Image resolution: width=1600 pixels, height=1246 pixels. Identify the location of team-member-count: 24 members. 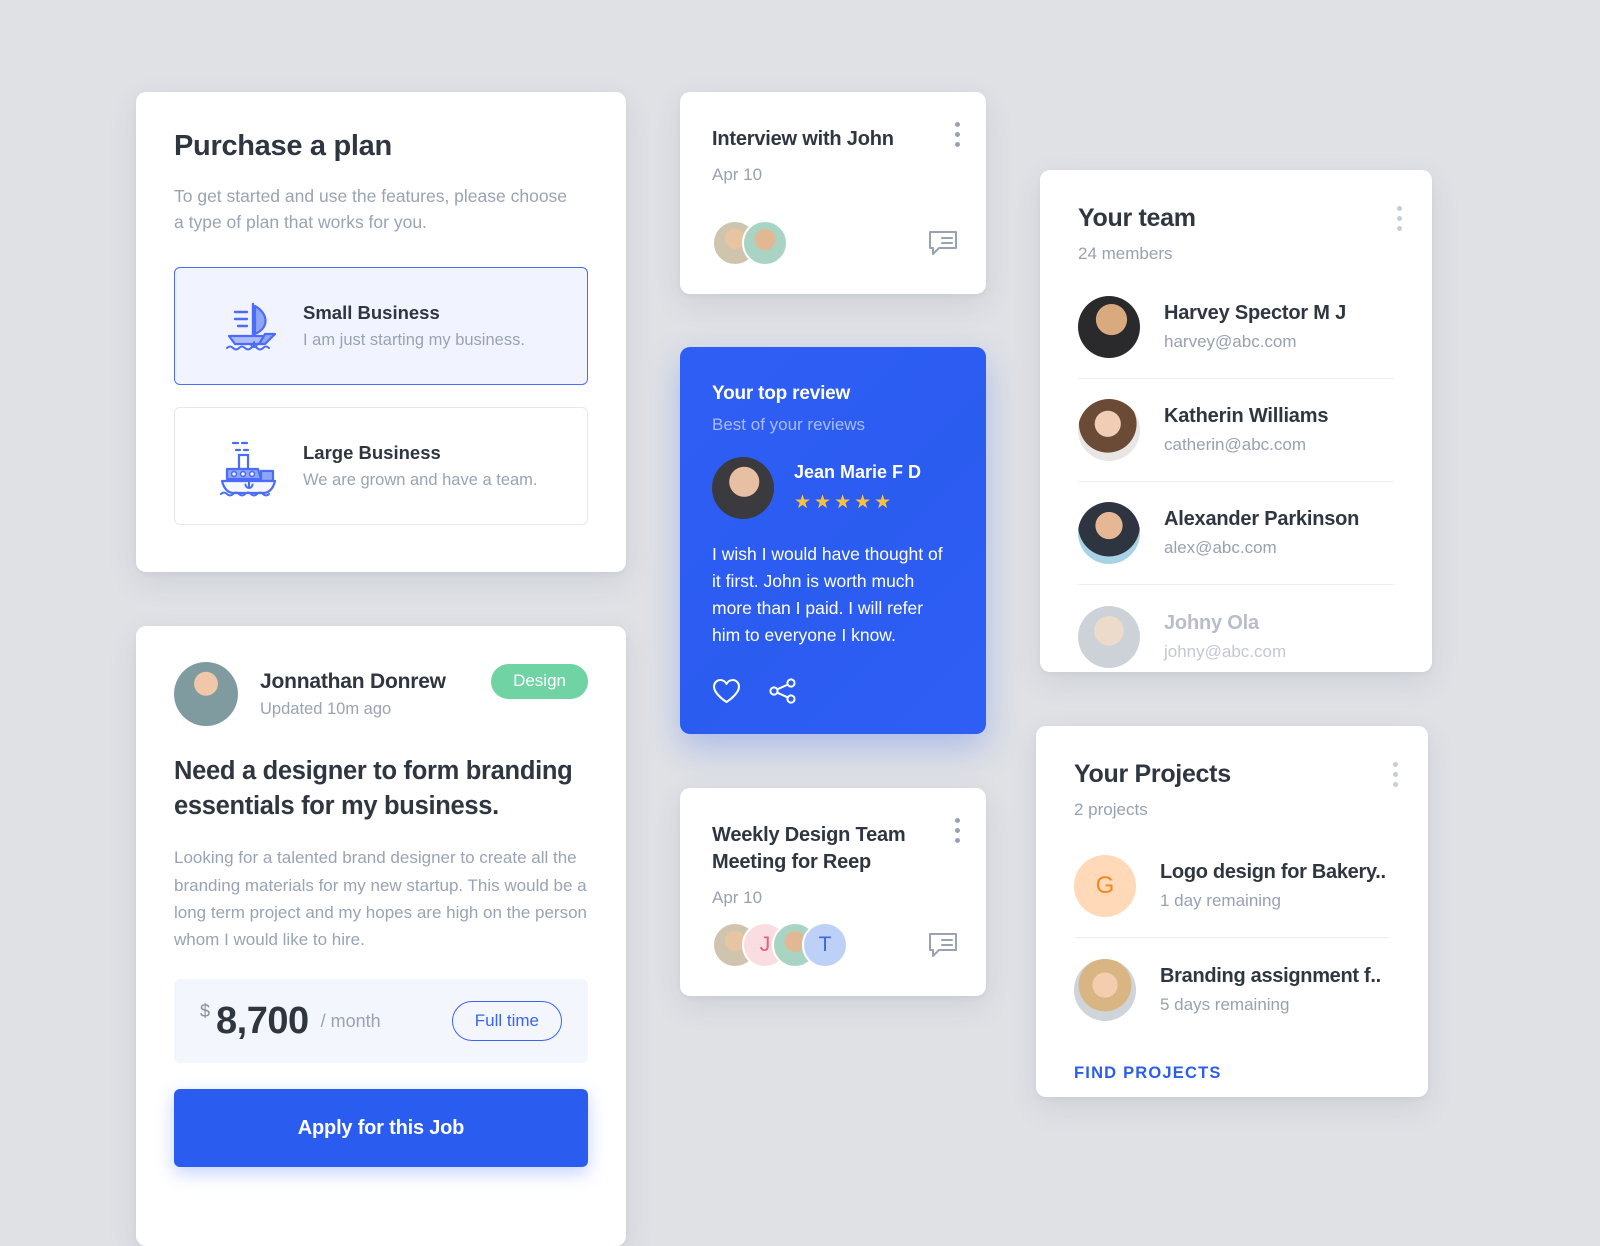
(1125, 253).